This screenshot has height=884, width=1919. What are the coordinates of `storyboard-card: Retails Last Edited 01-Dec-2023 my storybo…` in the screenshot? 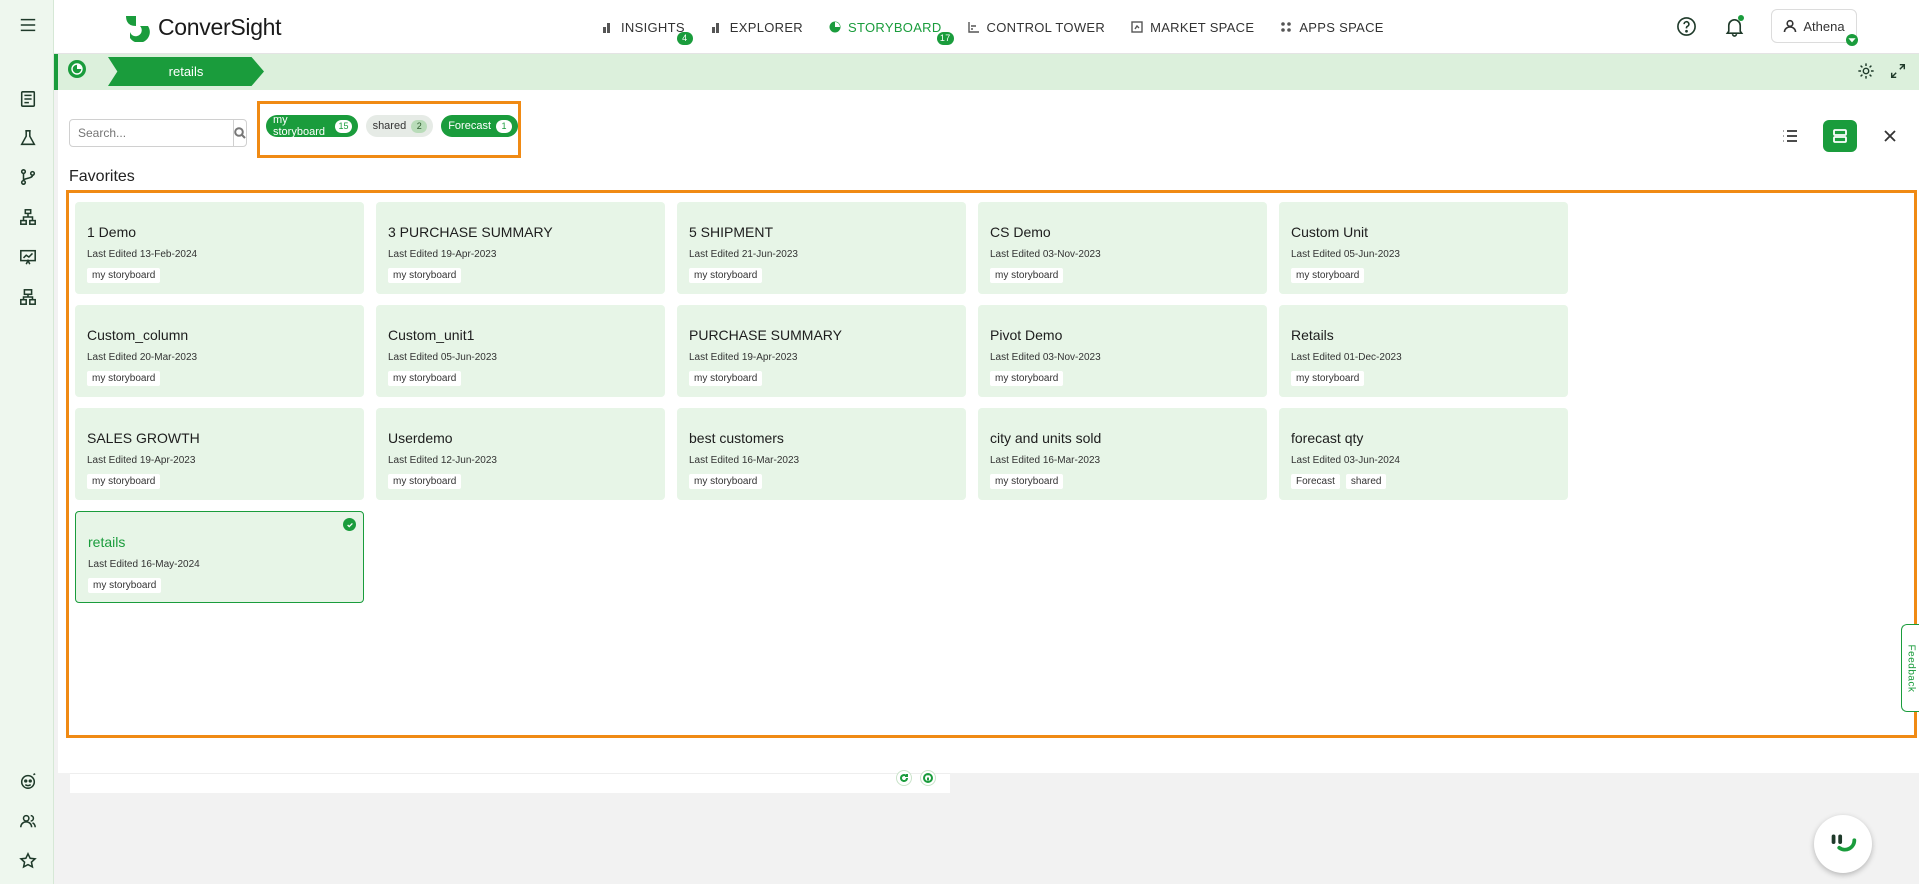 It's located at (1423, 351).